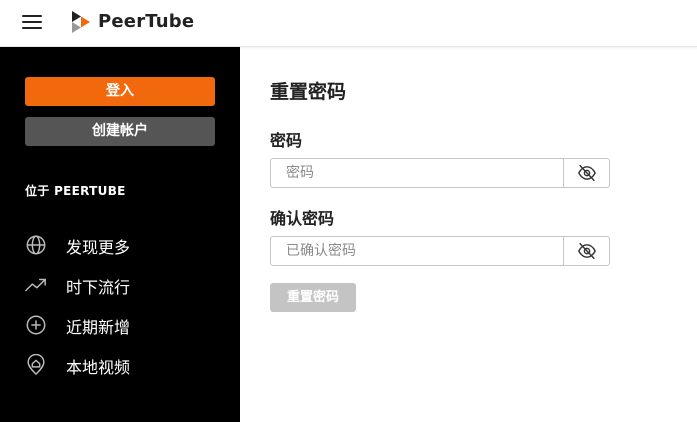 The height and width of the screenshot is (422, 697). What do you see at coordinates (81, 22) in the screenshot?
I see `peertube-logo-icon` at bounding box center [81, 22].